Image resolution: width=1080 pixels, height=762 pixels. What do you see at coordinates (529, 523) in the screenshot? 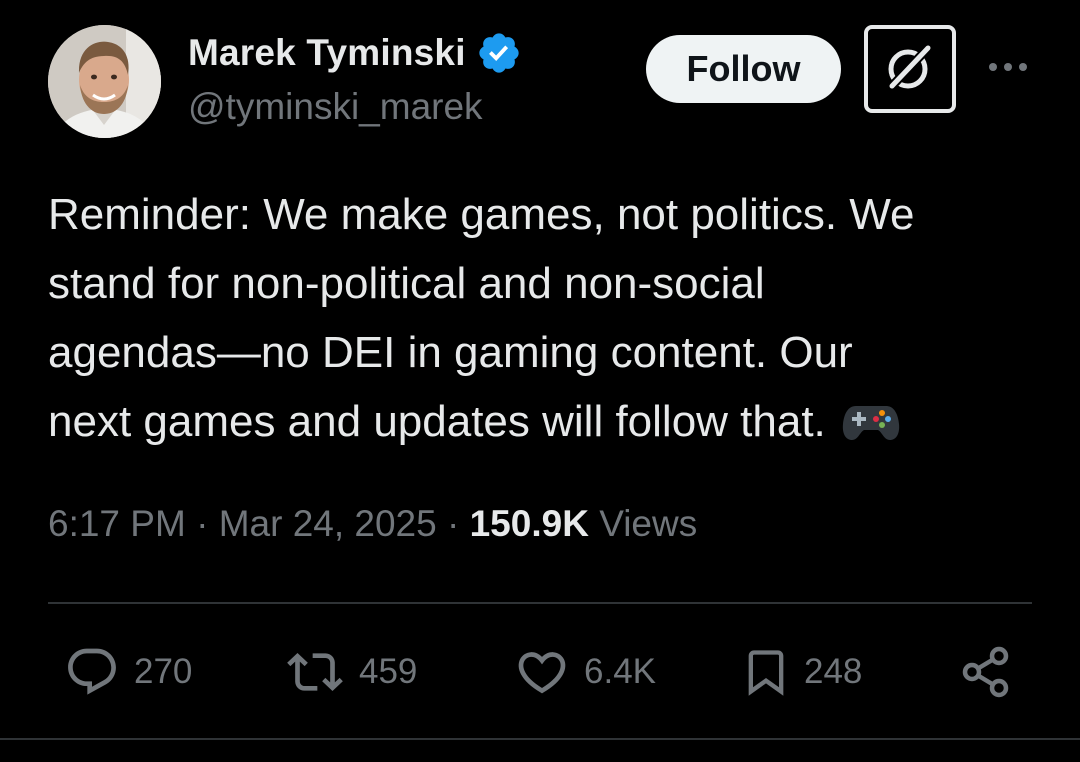
I see `views-count: 150.9K` at bounding box center [529, 523].